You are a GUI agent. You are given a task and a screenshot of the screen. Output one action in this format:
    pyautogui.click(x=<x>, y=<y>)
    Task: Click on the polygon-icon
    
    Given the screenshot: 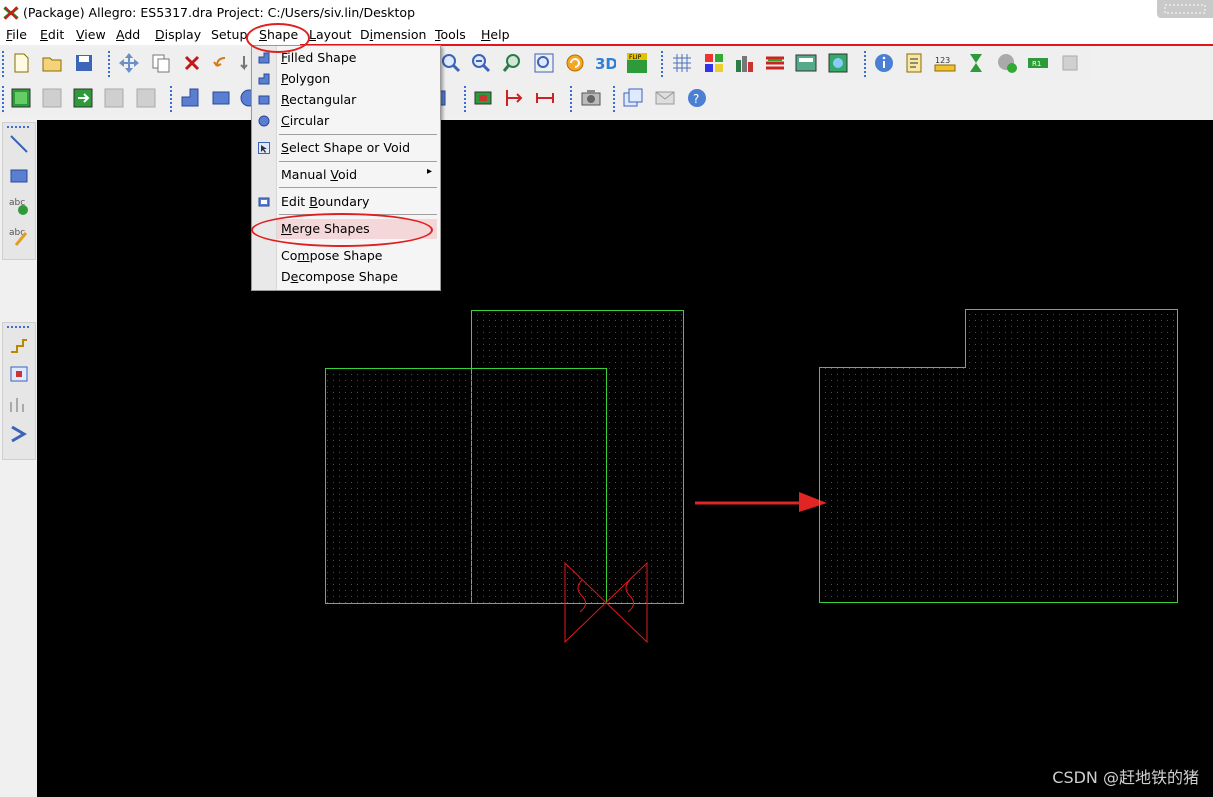 What is the action you would take?
    pyautogui.click(x=264, y=79)
    